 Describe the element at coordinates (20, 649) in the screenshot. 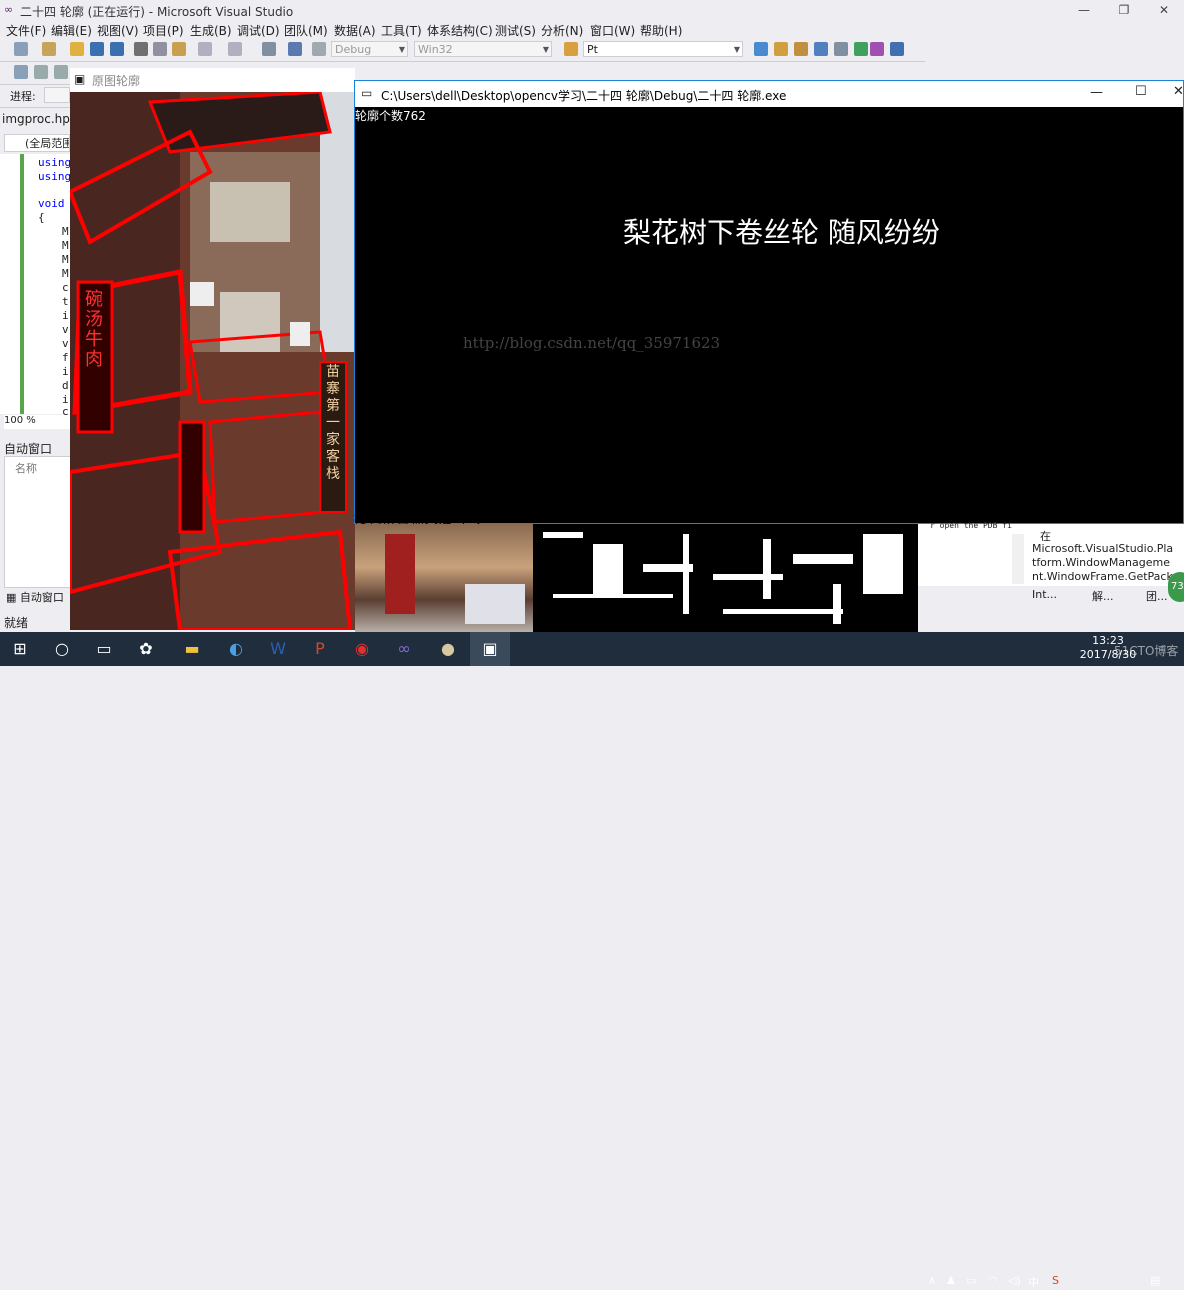

I see `windows-start-icon: ⊞` at that location.